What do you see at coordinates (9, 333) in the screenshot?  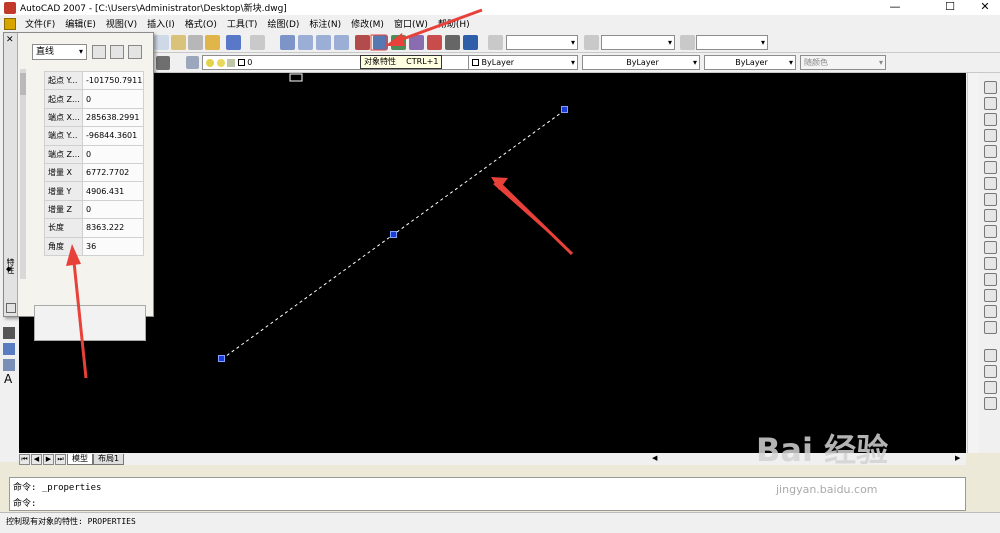 I see `layout-icon` at bounding box center [9, 333].